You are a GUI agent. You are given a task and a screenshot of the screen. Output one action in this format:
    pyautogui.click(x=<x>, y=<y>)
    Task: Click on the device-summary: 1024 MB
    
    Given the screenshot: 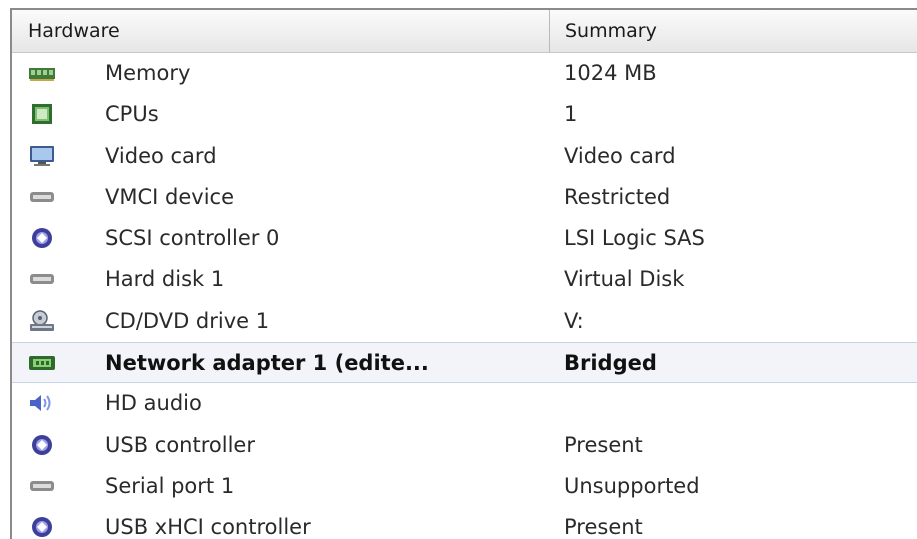 What is the action you would take?
    pyautogui.click(x=610, y=73)
    